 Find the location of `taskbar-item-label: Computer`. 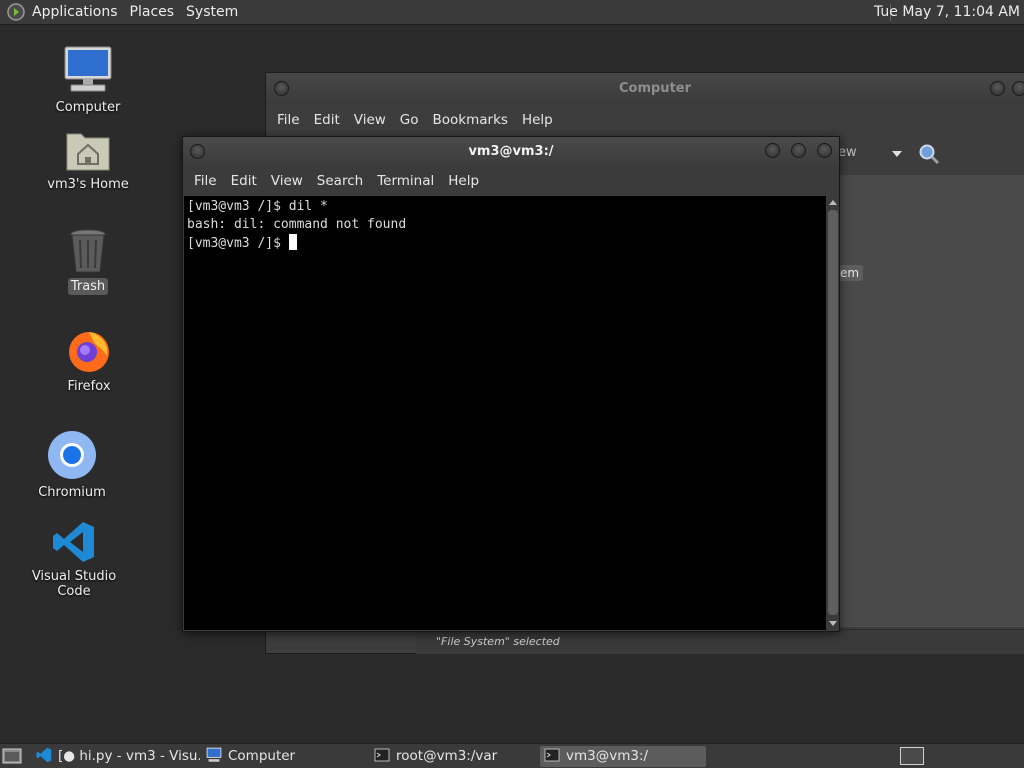

taskbar-item-label: Computer is located at coordinates (262, 756).